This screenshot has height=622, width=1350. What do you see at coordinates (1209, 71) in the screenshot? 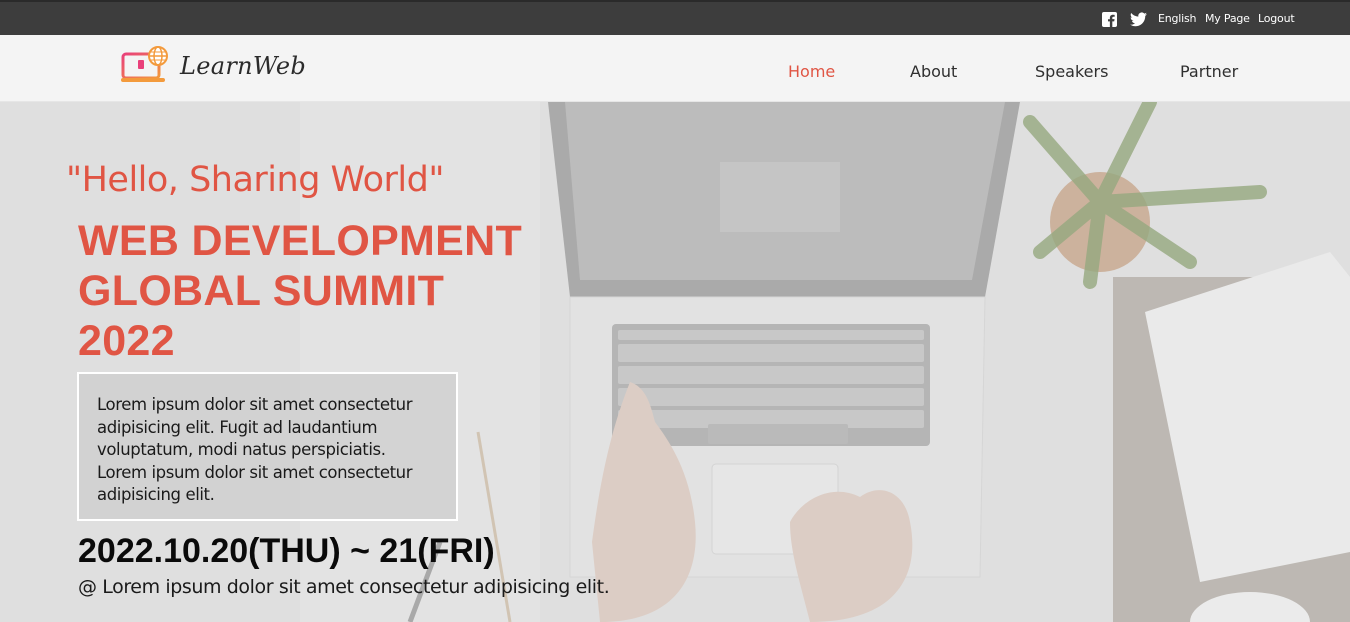
I see `nav-partner: Partner` at bounding box center [1209, 71].